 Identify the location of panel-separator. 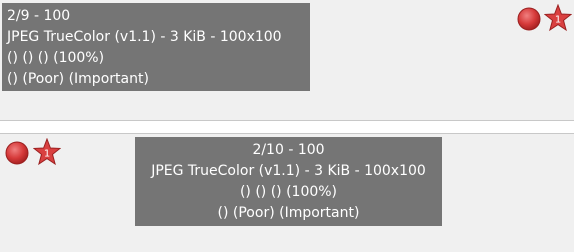
(287, 127).